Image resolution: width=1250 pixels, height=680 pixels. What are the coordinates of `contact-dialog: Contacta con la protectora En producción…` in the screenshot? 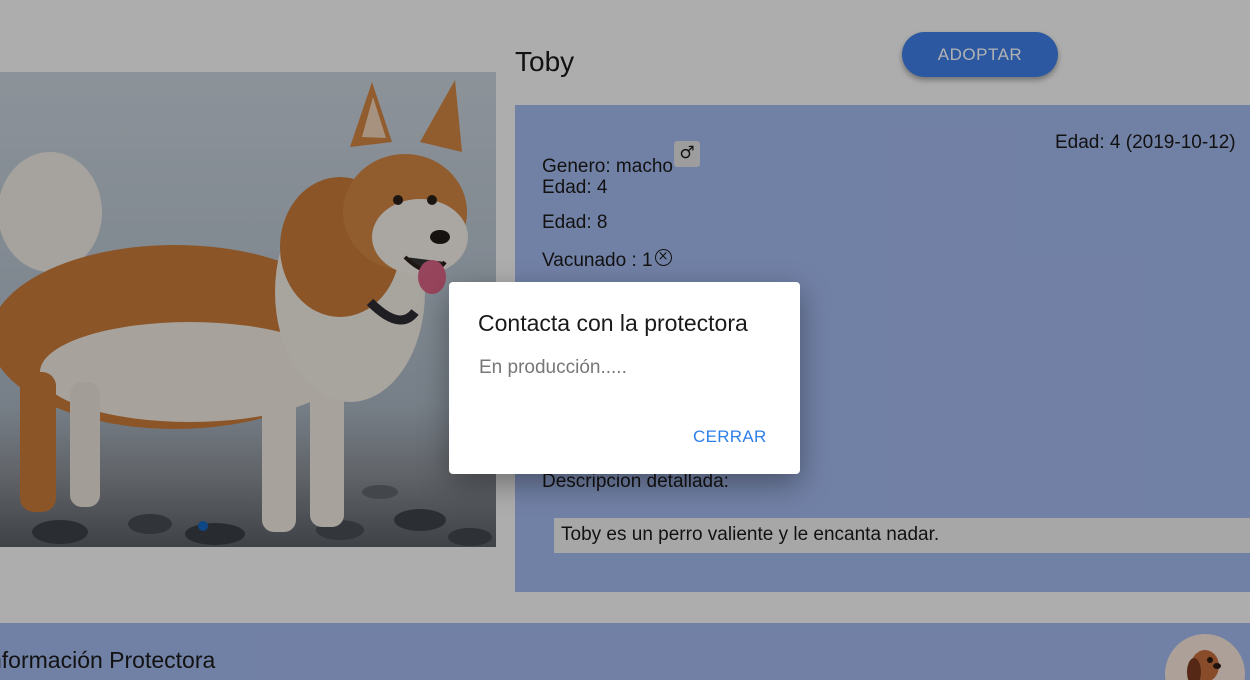 It's located at (624, 378).